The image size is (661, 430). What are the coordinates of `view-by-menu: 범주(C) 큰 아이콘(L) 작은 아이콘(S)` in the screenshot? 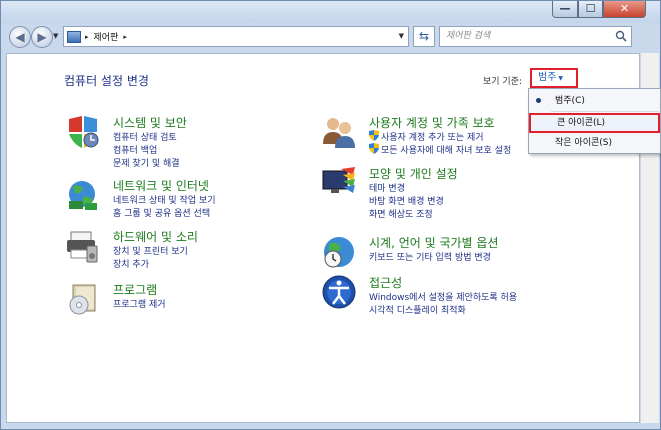 It's located at (594, 121).